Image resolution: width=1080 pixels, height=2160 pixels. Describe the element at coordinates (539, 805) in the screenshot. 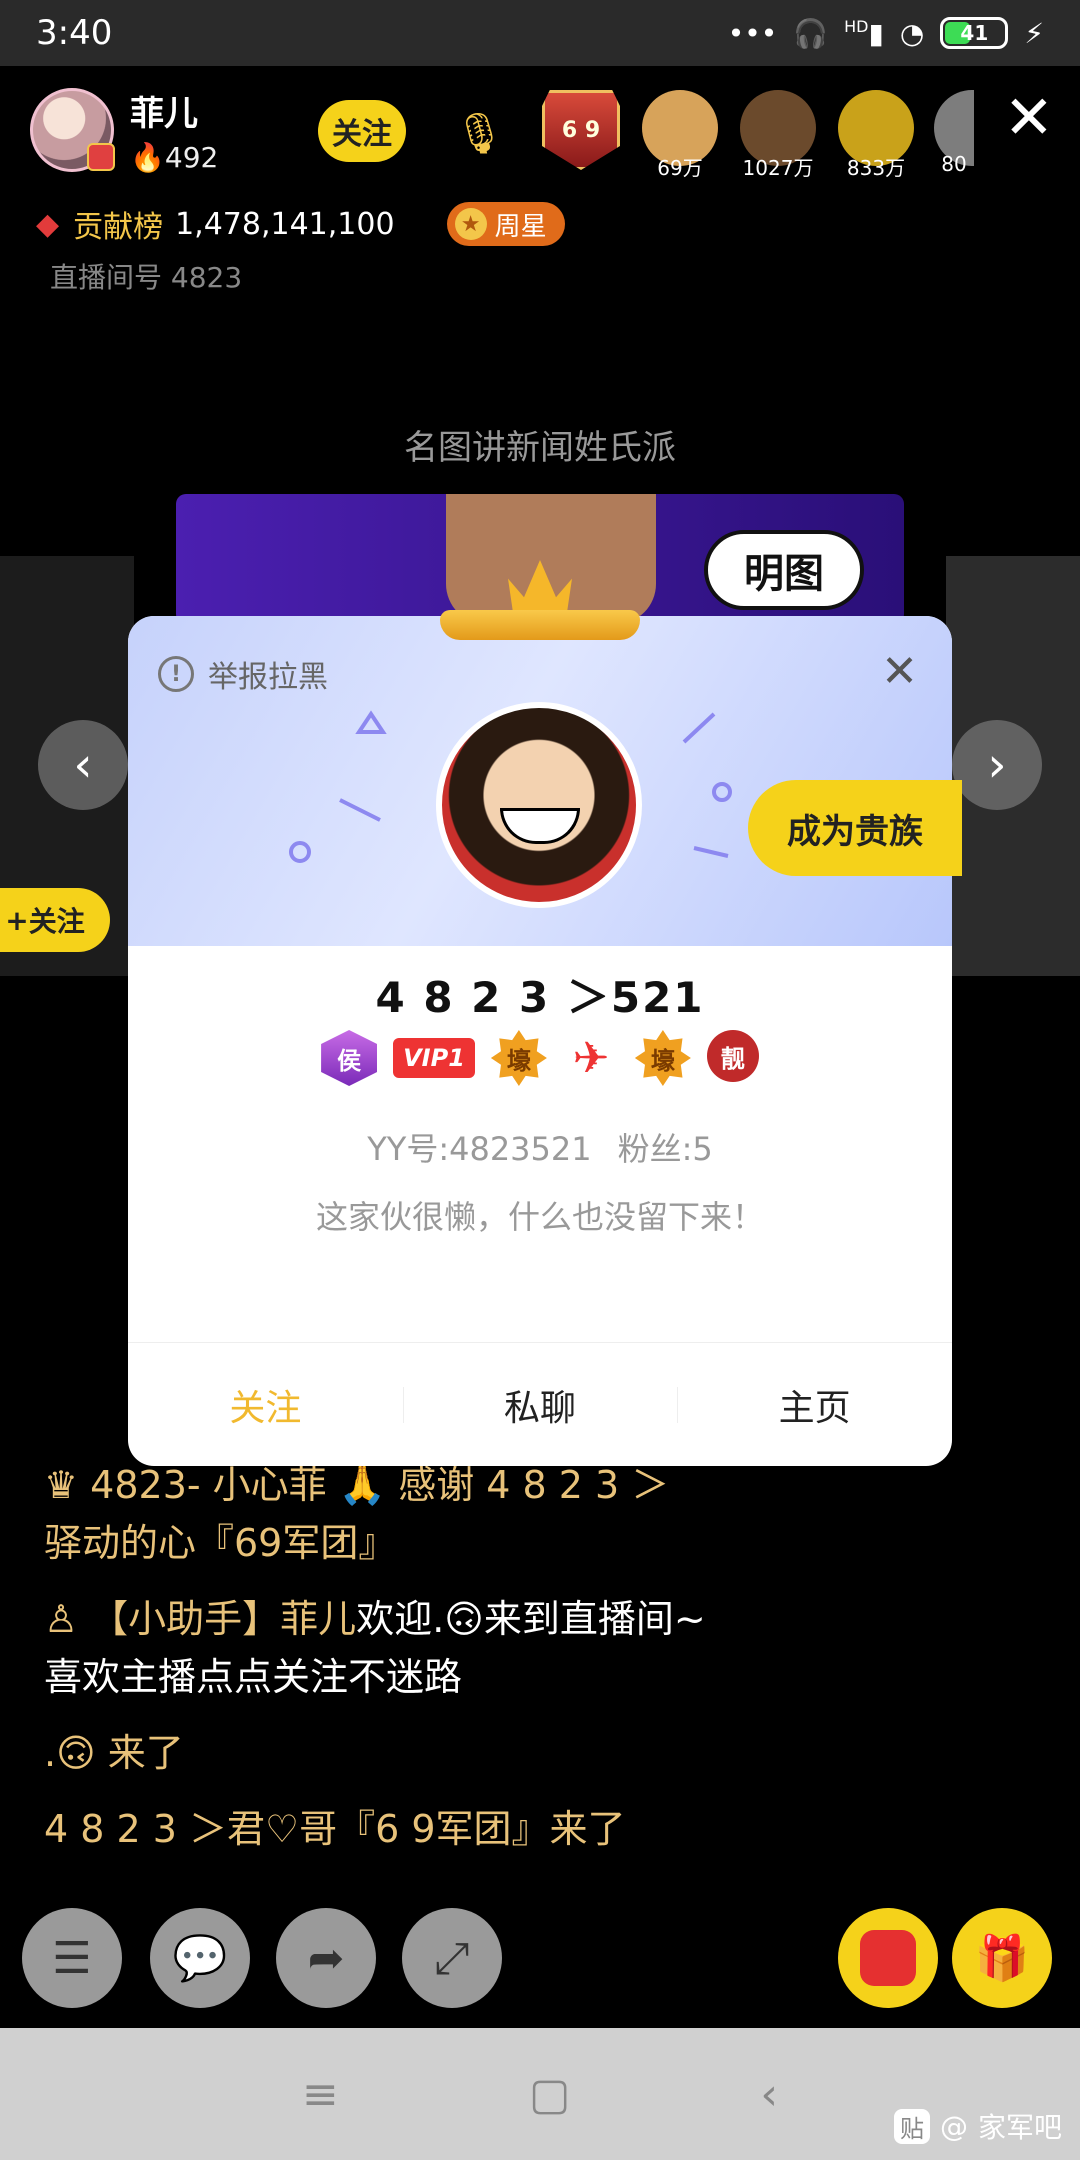

I see `user-avatar` at that location.